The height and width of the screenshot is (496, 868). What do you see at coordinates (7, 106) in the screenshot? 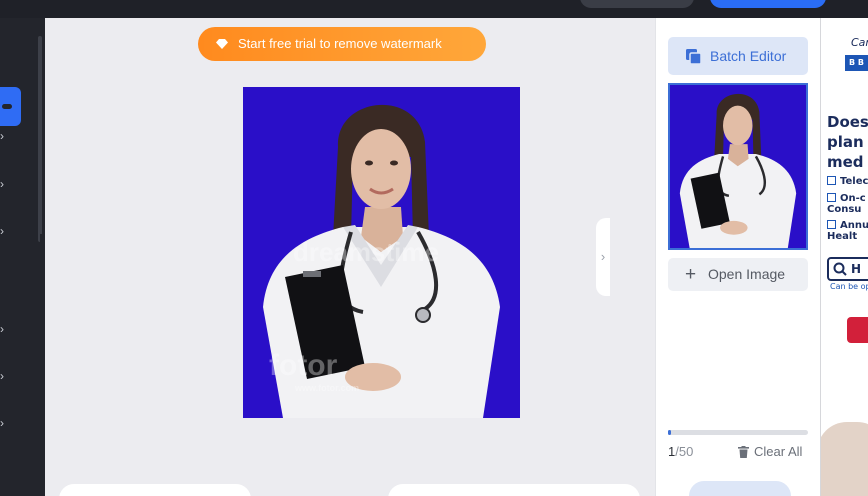
I see `active-indicator` at bounding box center [7, 106].